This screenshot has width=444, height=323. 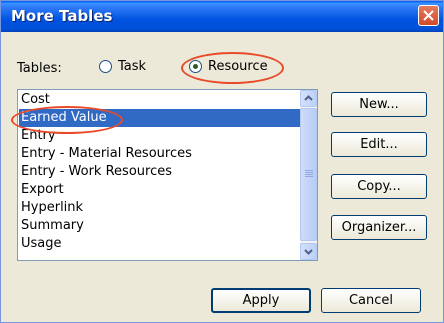 What do you see at coordinates (232, 68) in the screenshot?
I see `annotation-circle-resource` at bounding box center [232, 68].